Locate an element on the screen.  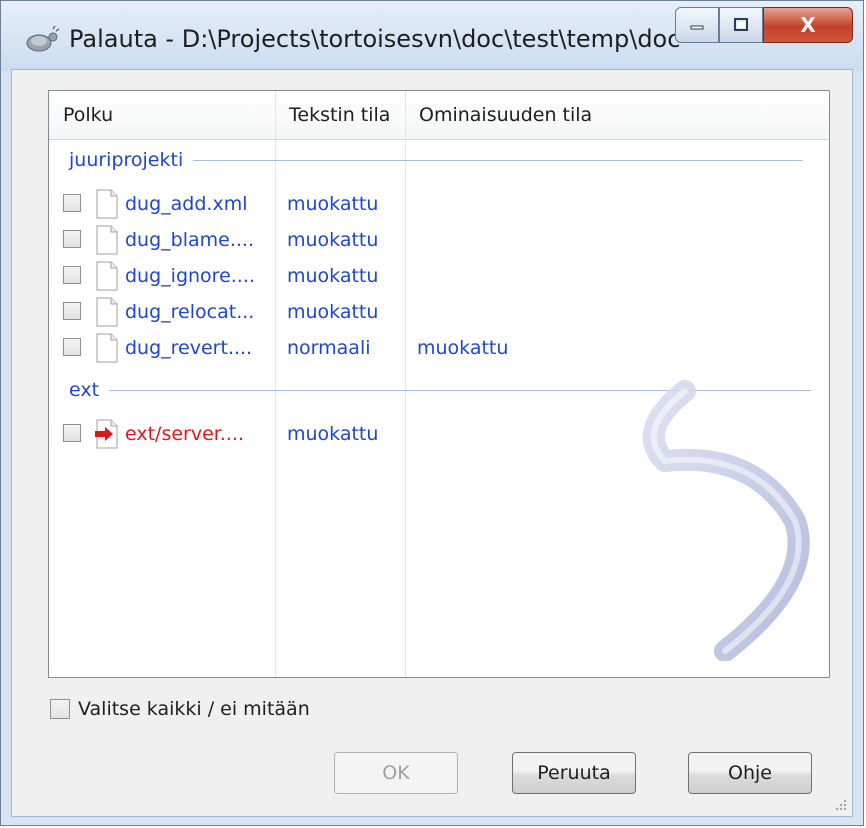
group-label: ext is located at coordinates (84, 390).